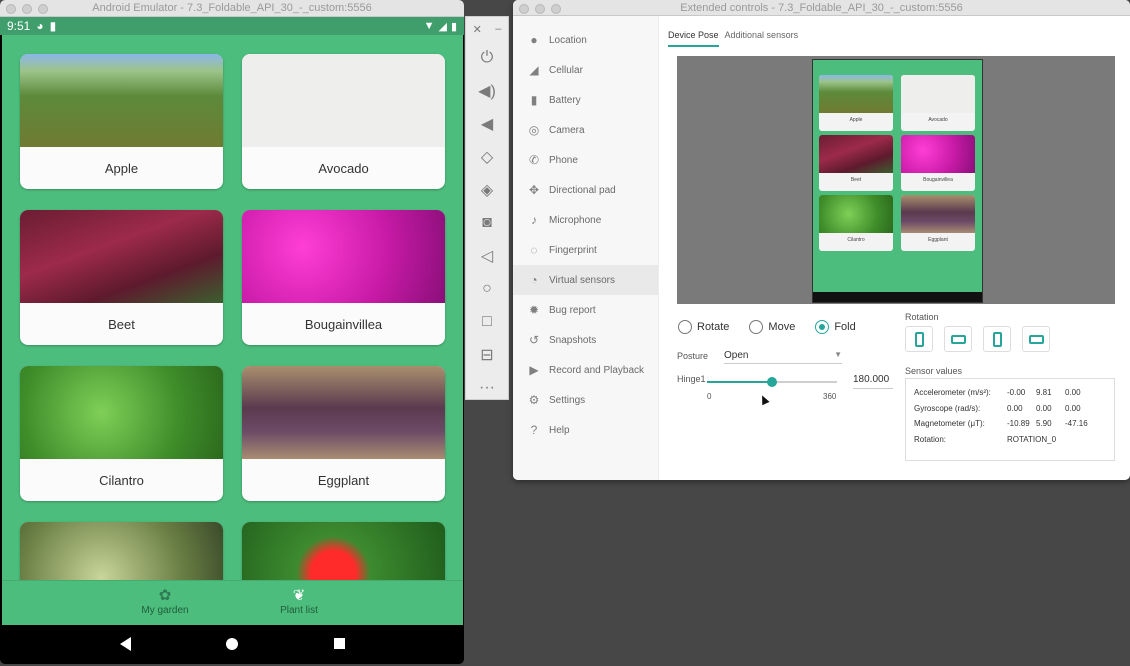 The height and width of the screenshot is (666, 1130). I want to click on radio-label: Fold, so click(845, 327).